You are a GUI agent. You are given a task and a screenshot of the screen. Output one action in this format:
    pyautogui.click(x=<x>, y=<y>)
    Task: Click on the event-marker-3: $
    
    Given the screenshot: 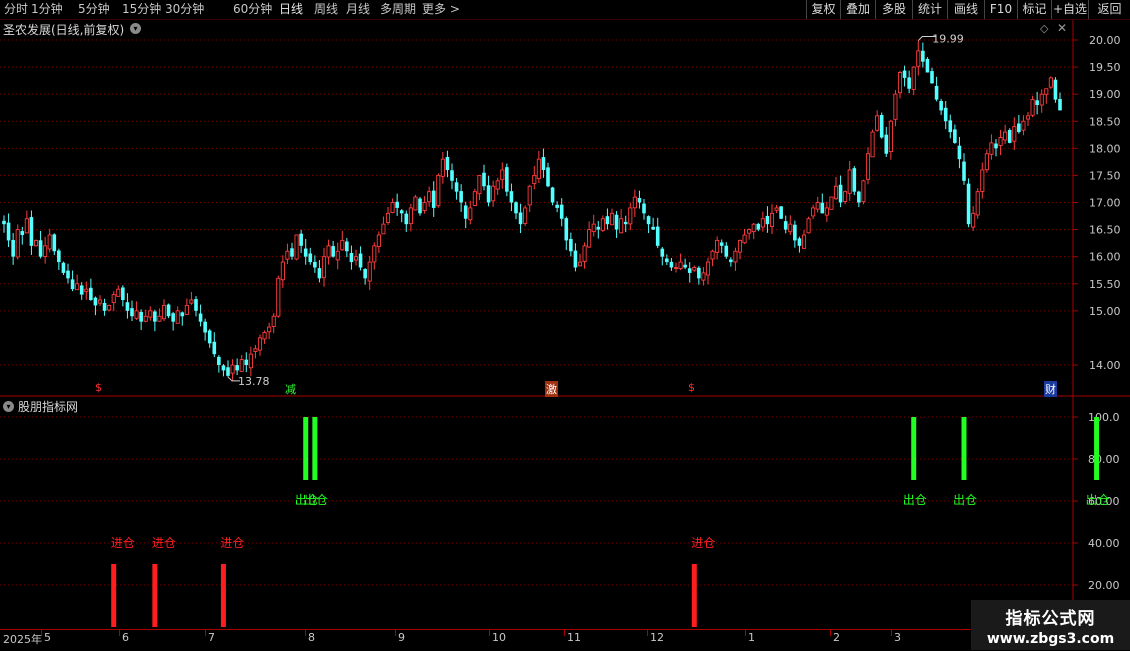 What is the action you would take?
    pyautogui.click(x=691, y=387)
    